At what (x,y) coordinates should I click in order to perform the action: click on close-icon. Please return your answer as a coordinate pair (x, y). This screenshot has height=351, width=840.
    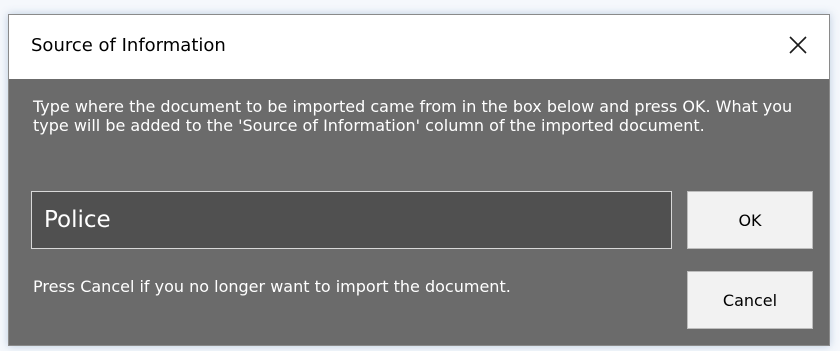
    Looking at the image, I should click on (798, 47).